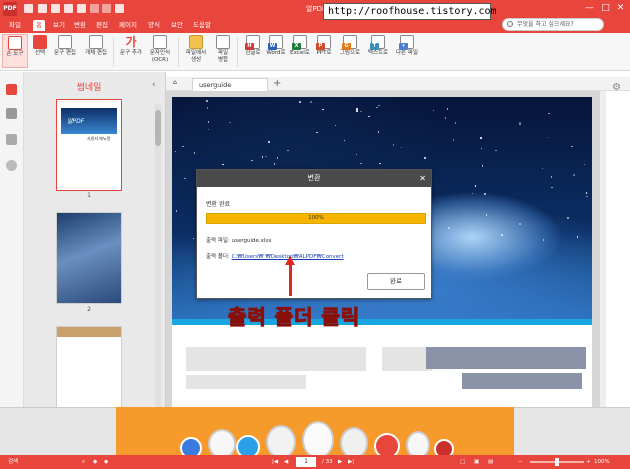 This screenshot has height=469, width=630. I want to click on maximize-button: □, so click(605, 8).